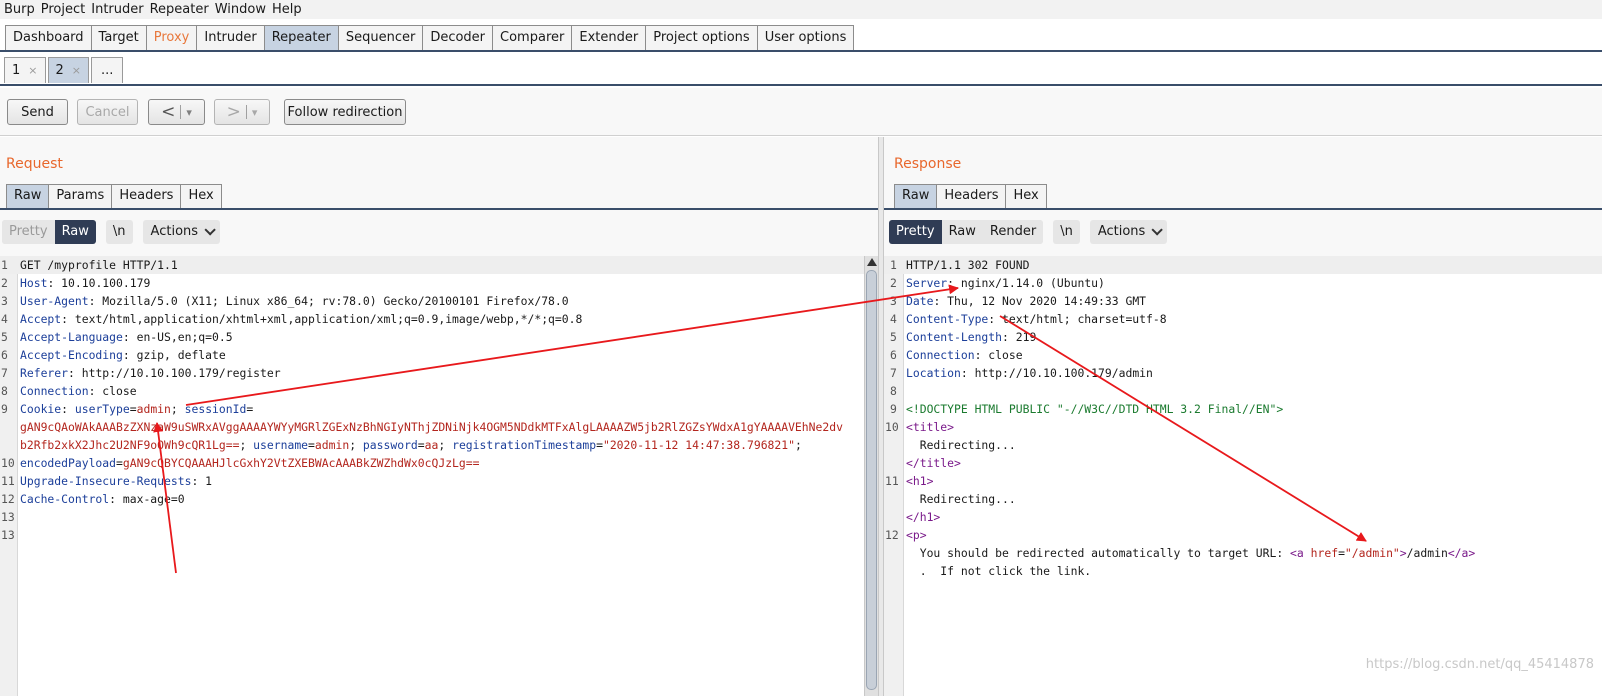  What do you see at coordinates (8, 499) in the screenshot?
I see `line-number: 12` at bounding box center [8, 499].